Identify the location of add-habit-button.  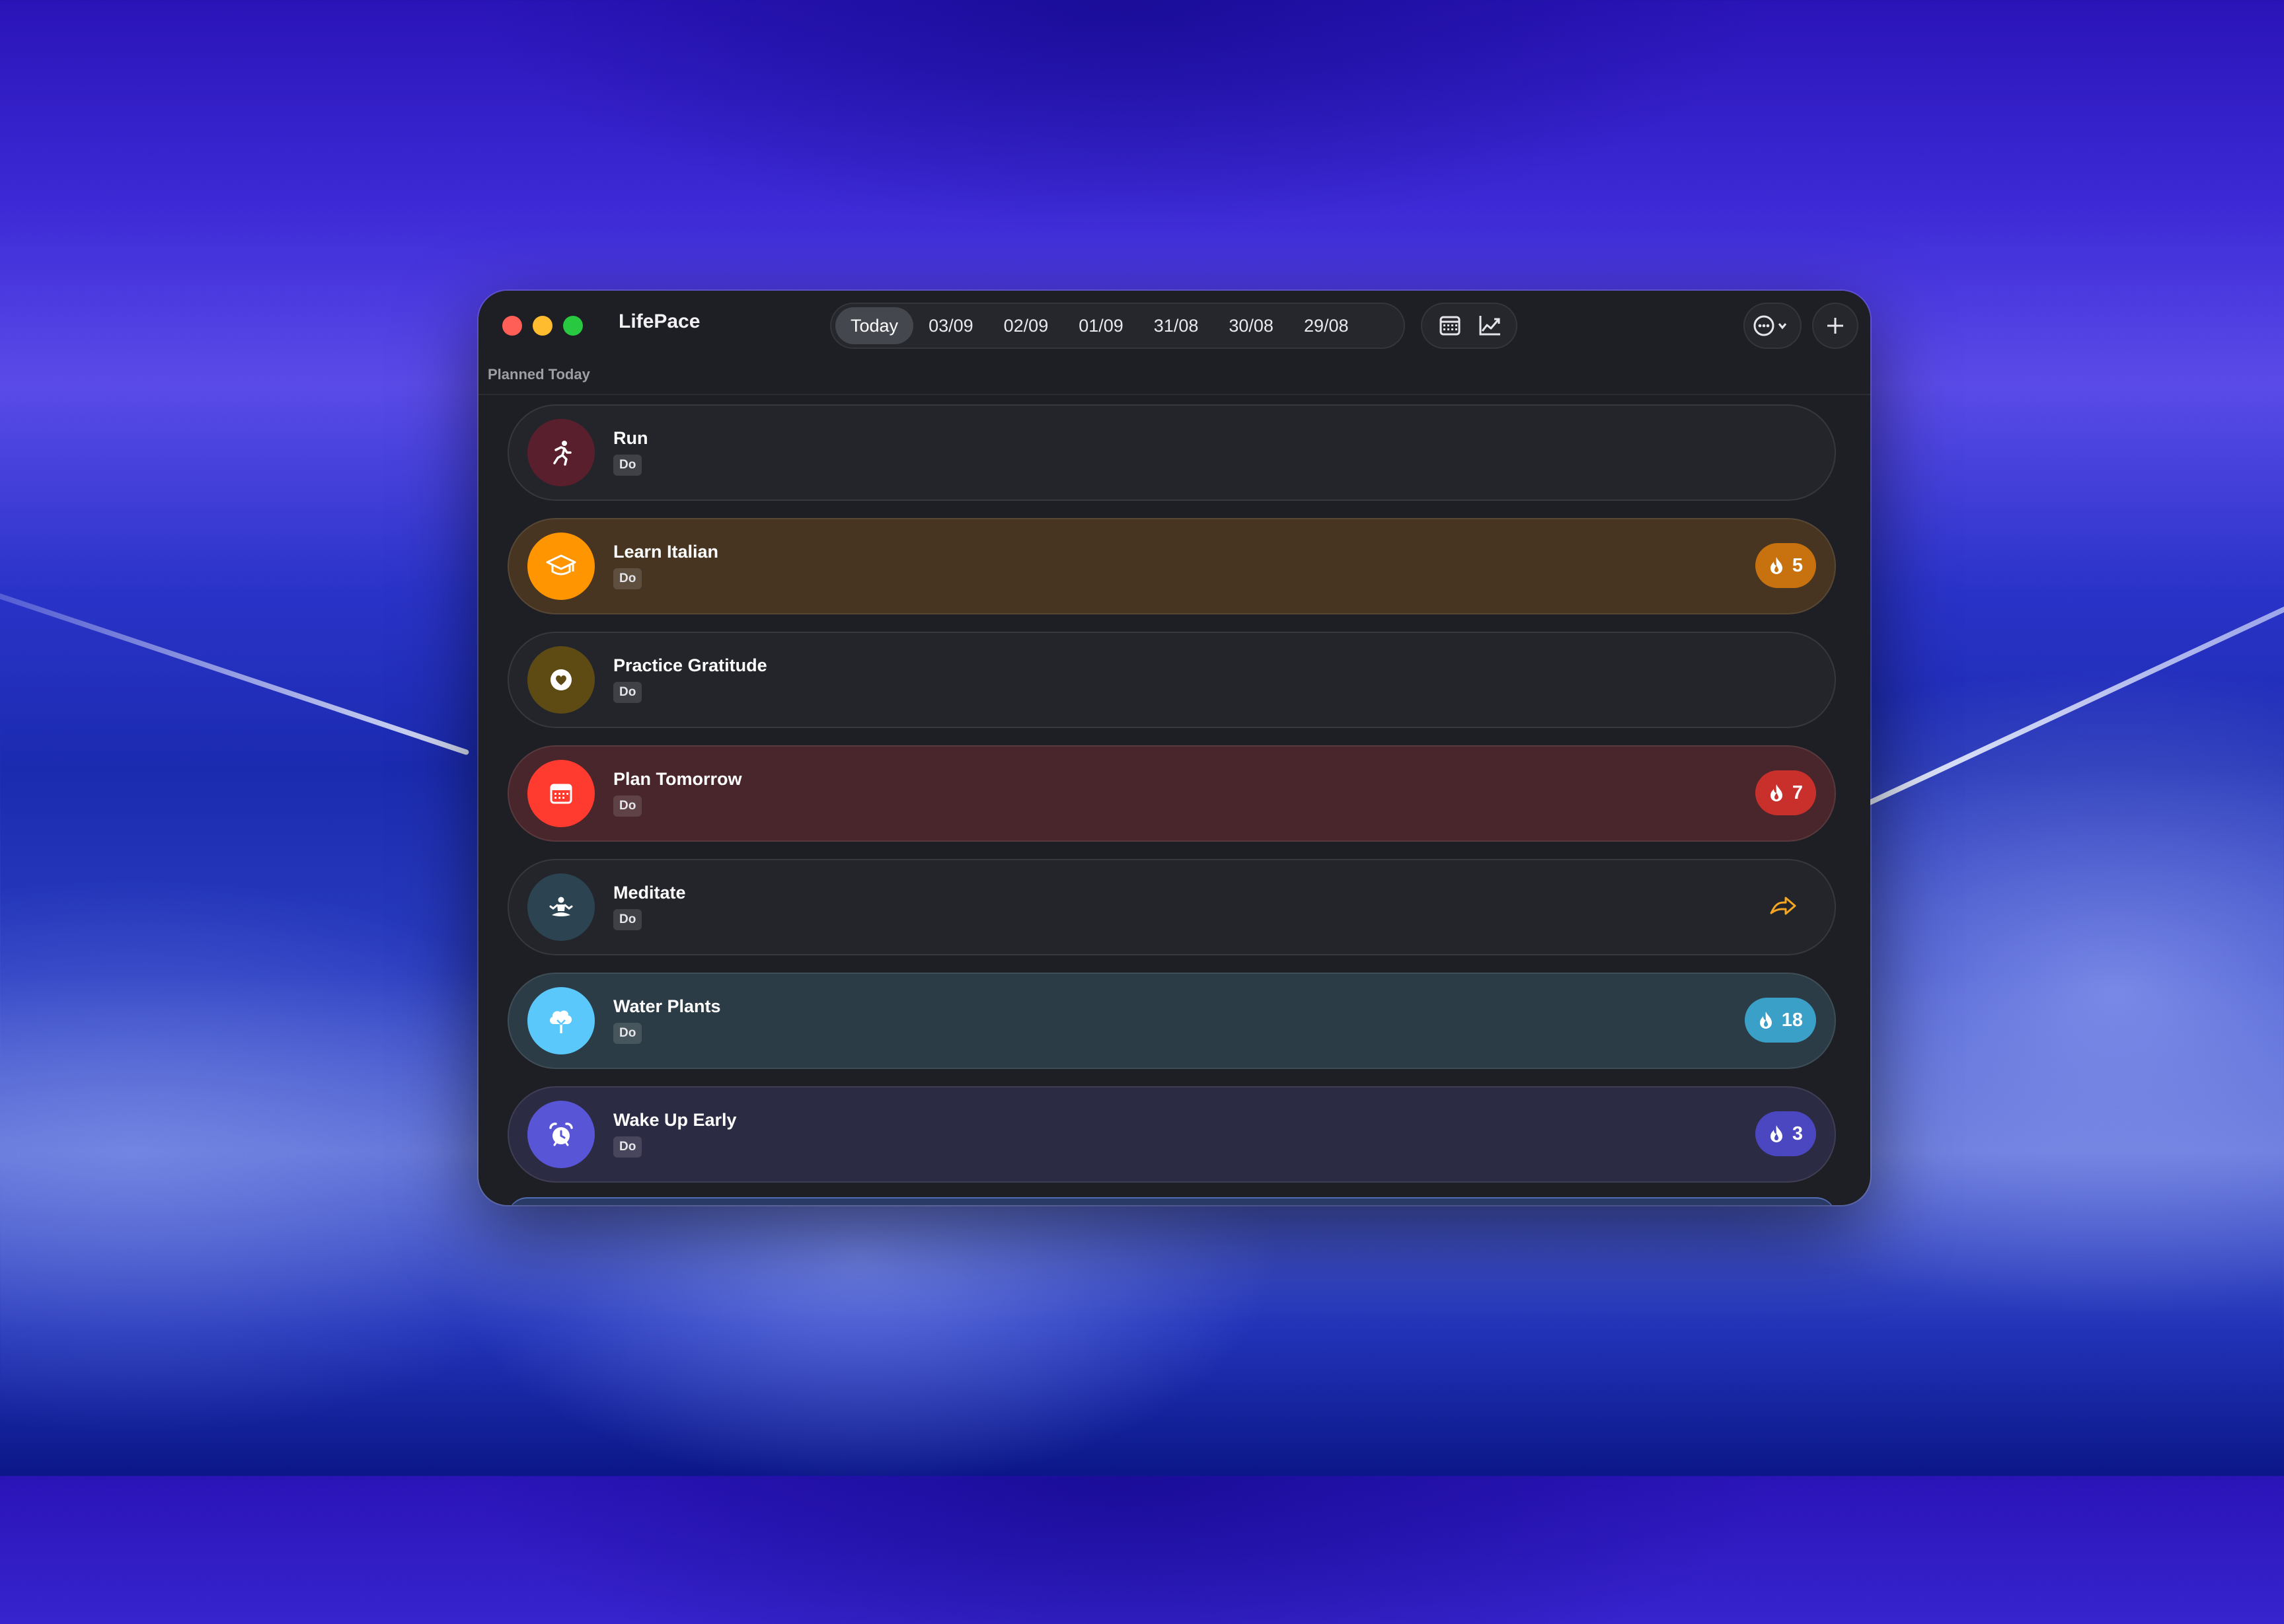
(1835, 326).